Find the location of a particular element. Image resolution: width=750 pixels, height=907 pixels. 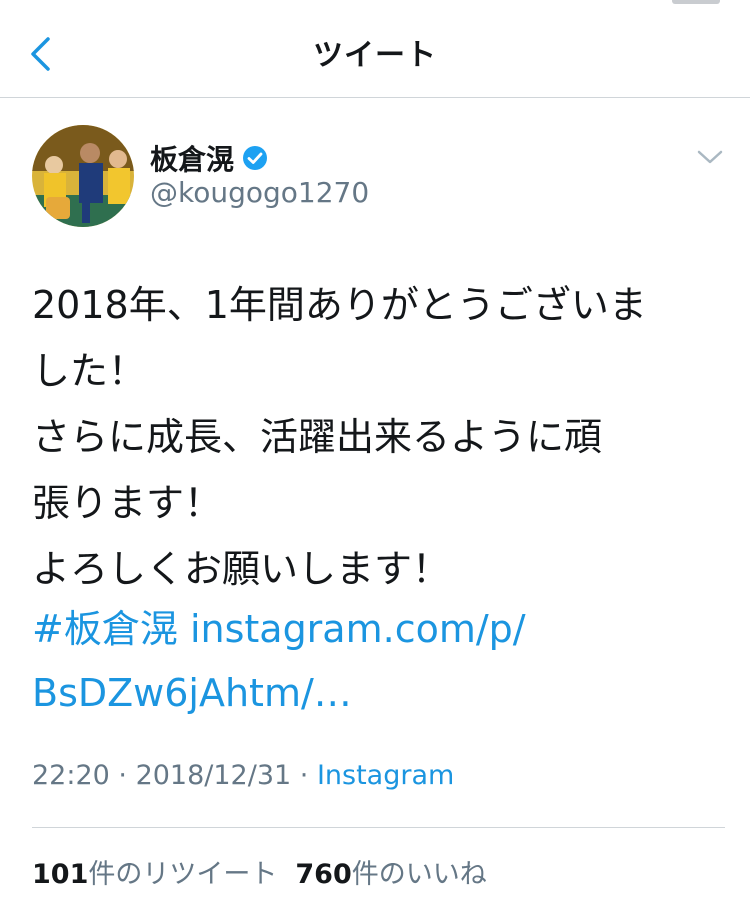

likes-stat: 760件のいいね is located at coordinates (390, 874).